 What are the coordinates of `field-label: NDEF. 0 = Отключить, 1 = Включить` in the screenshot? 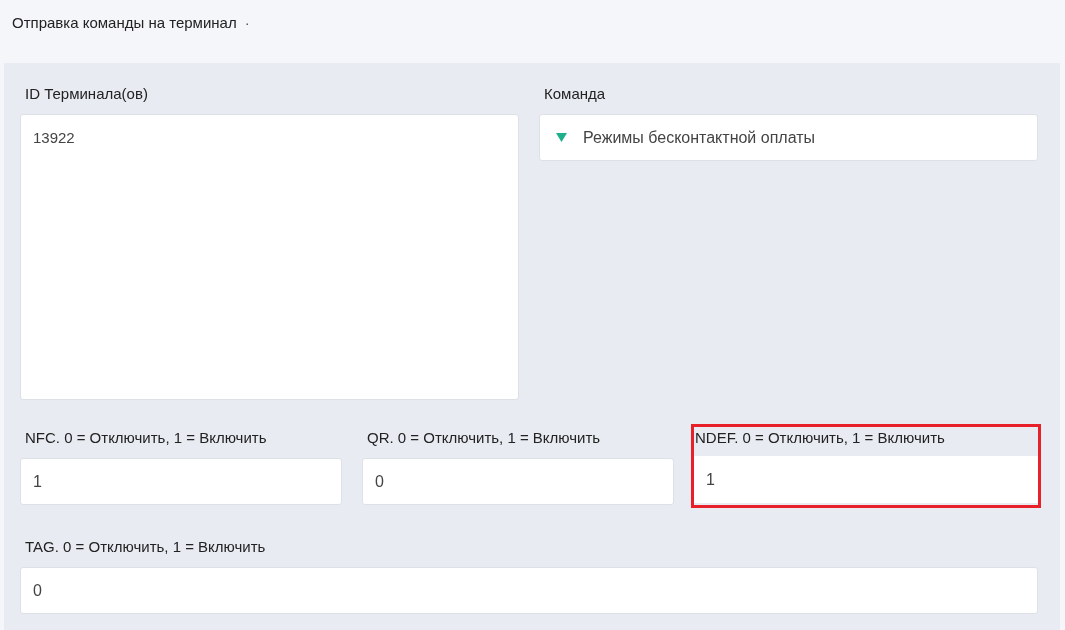 It's located at (820, 438).